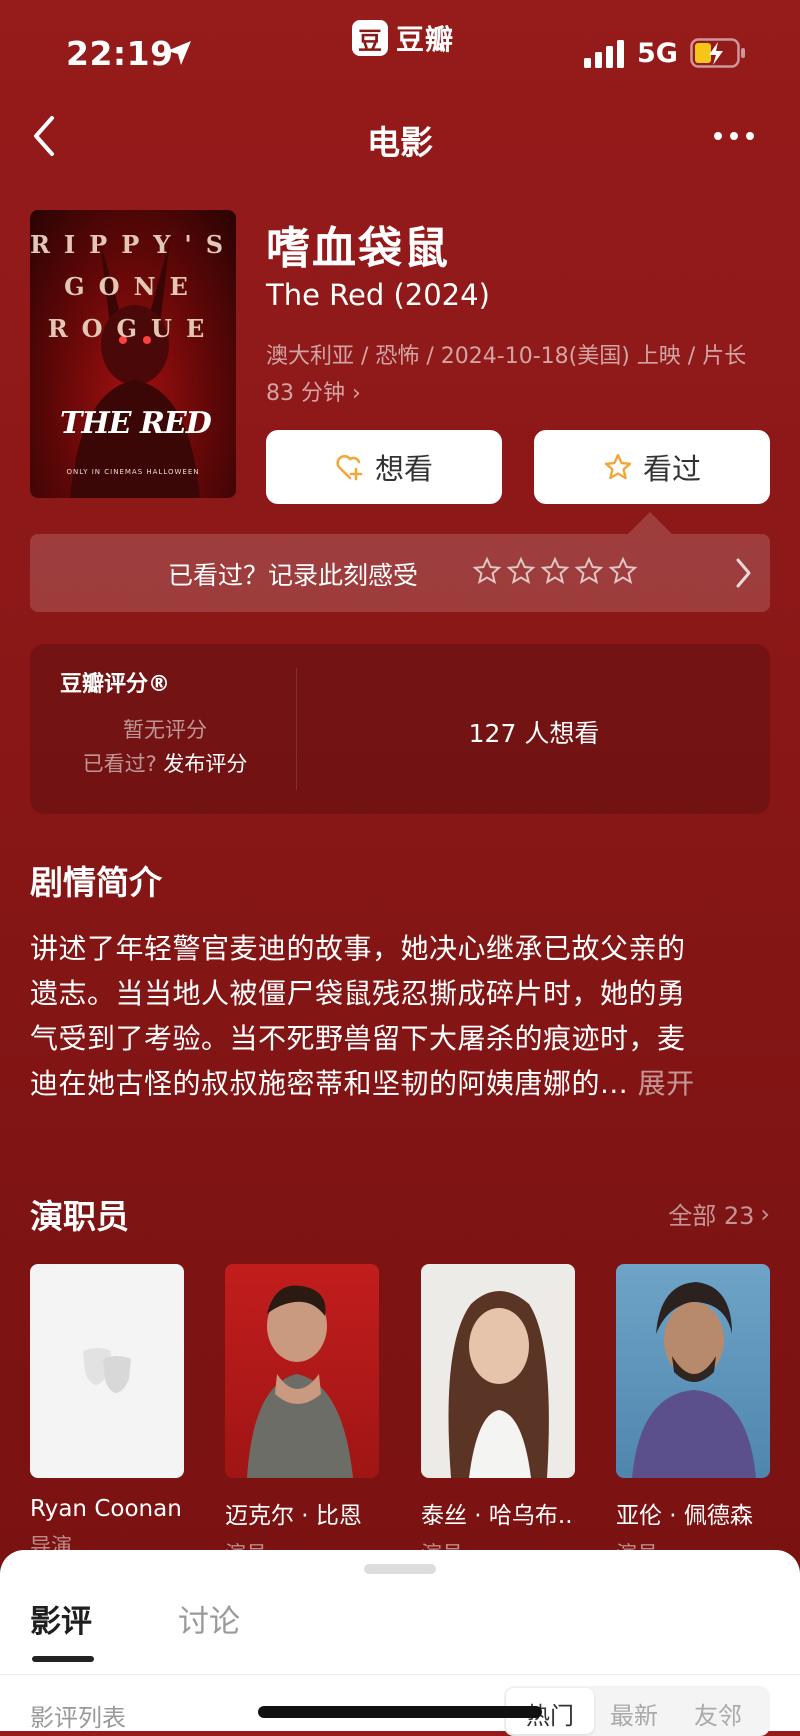 The width and height of the screenshot is (800, 1736). I want to click on reviews-bottom-sheet: 影评 讨论 影评列表 热门 最新 友邻, so click(400, 1643).